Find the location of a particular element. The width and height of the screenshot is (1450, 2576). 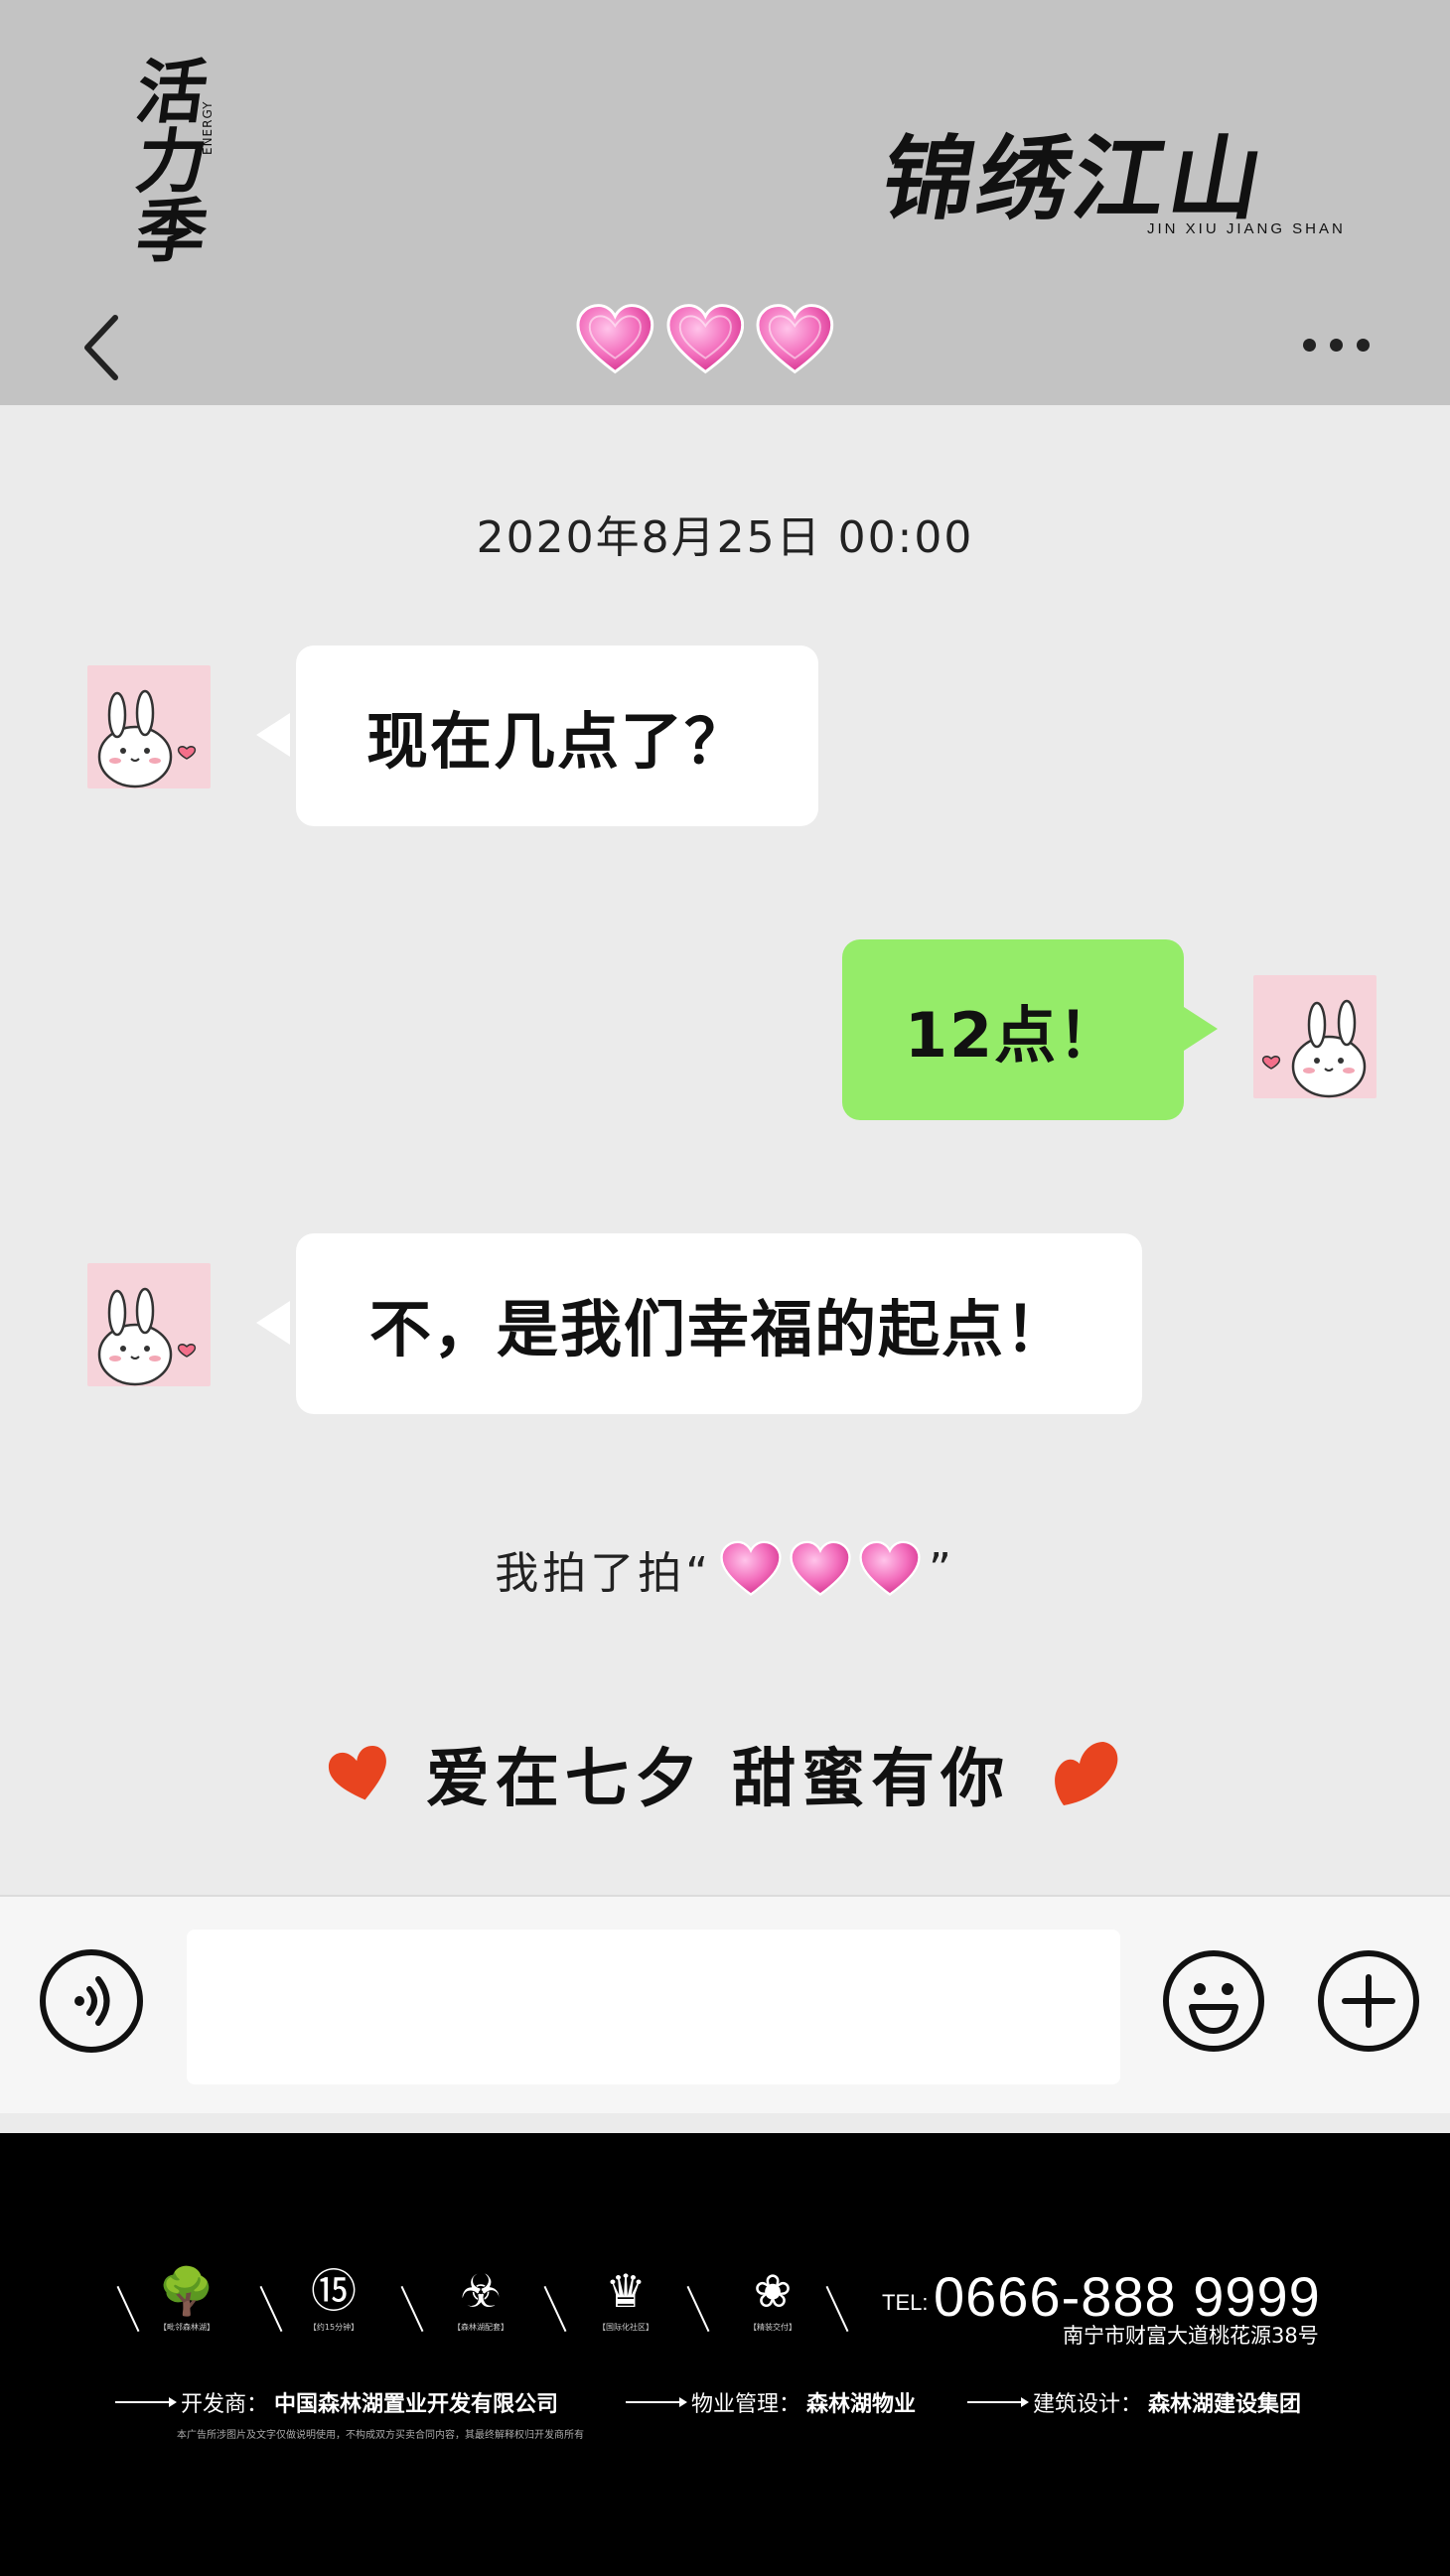

plus-icon is located at coordinates (1368, 2001).